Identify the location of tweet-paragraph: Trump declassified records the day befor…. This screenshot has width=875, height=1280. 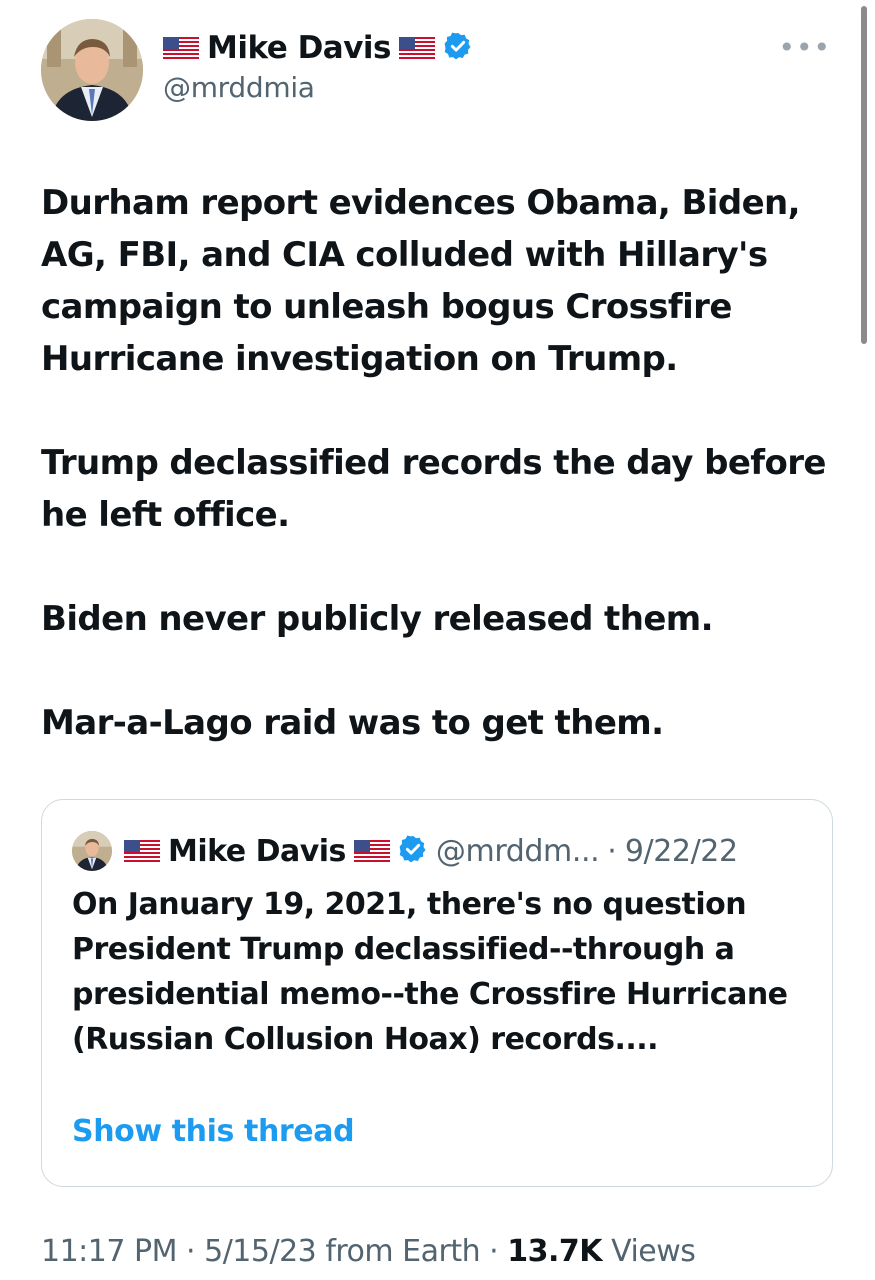
(433, 489).